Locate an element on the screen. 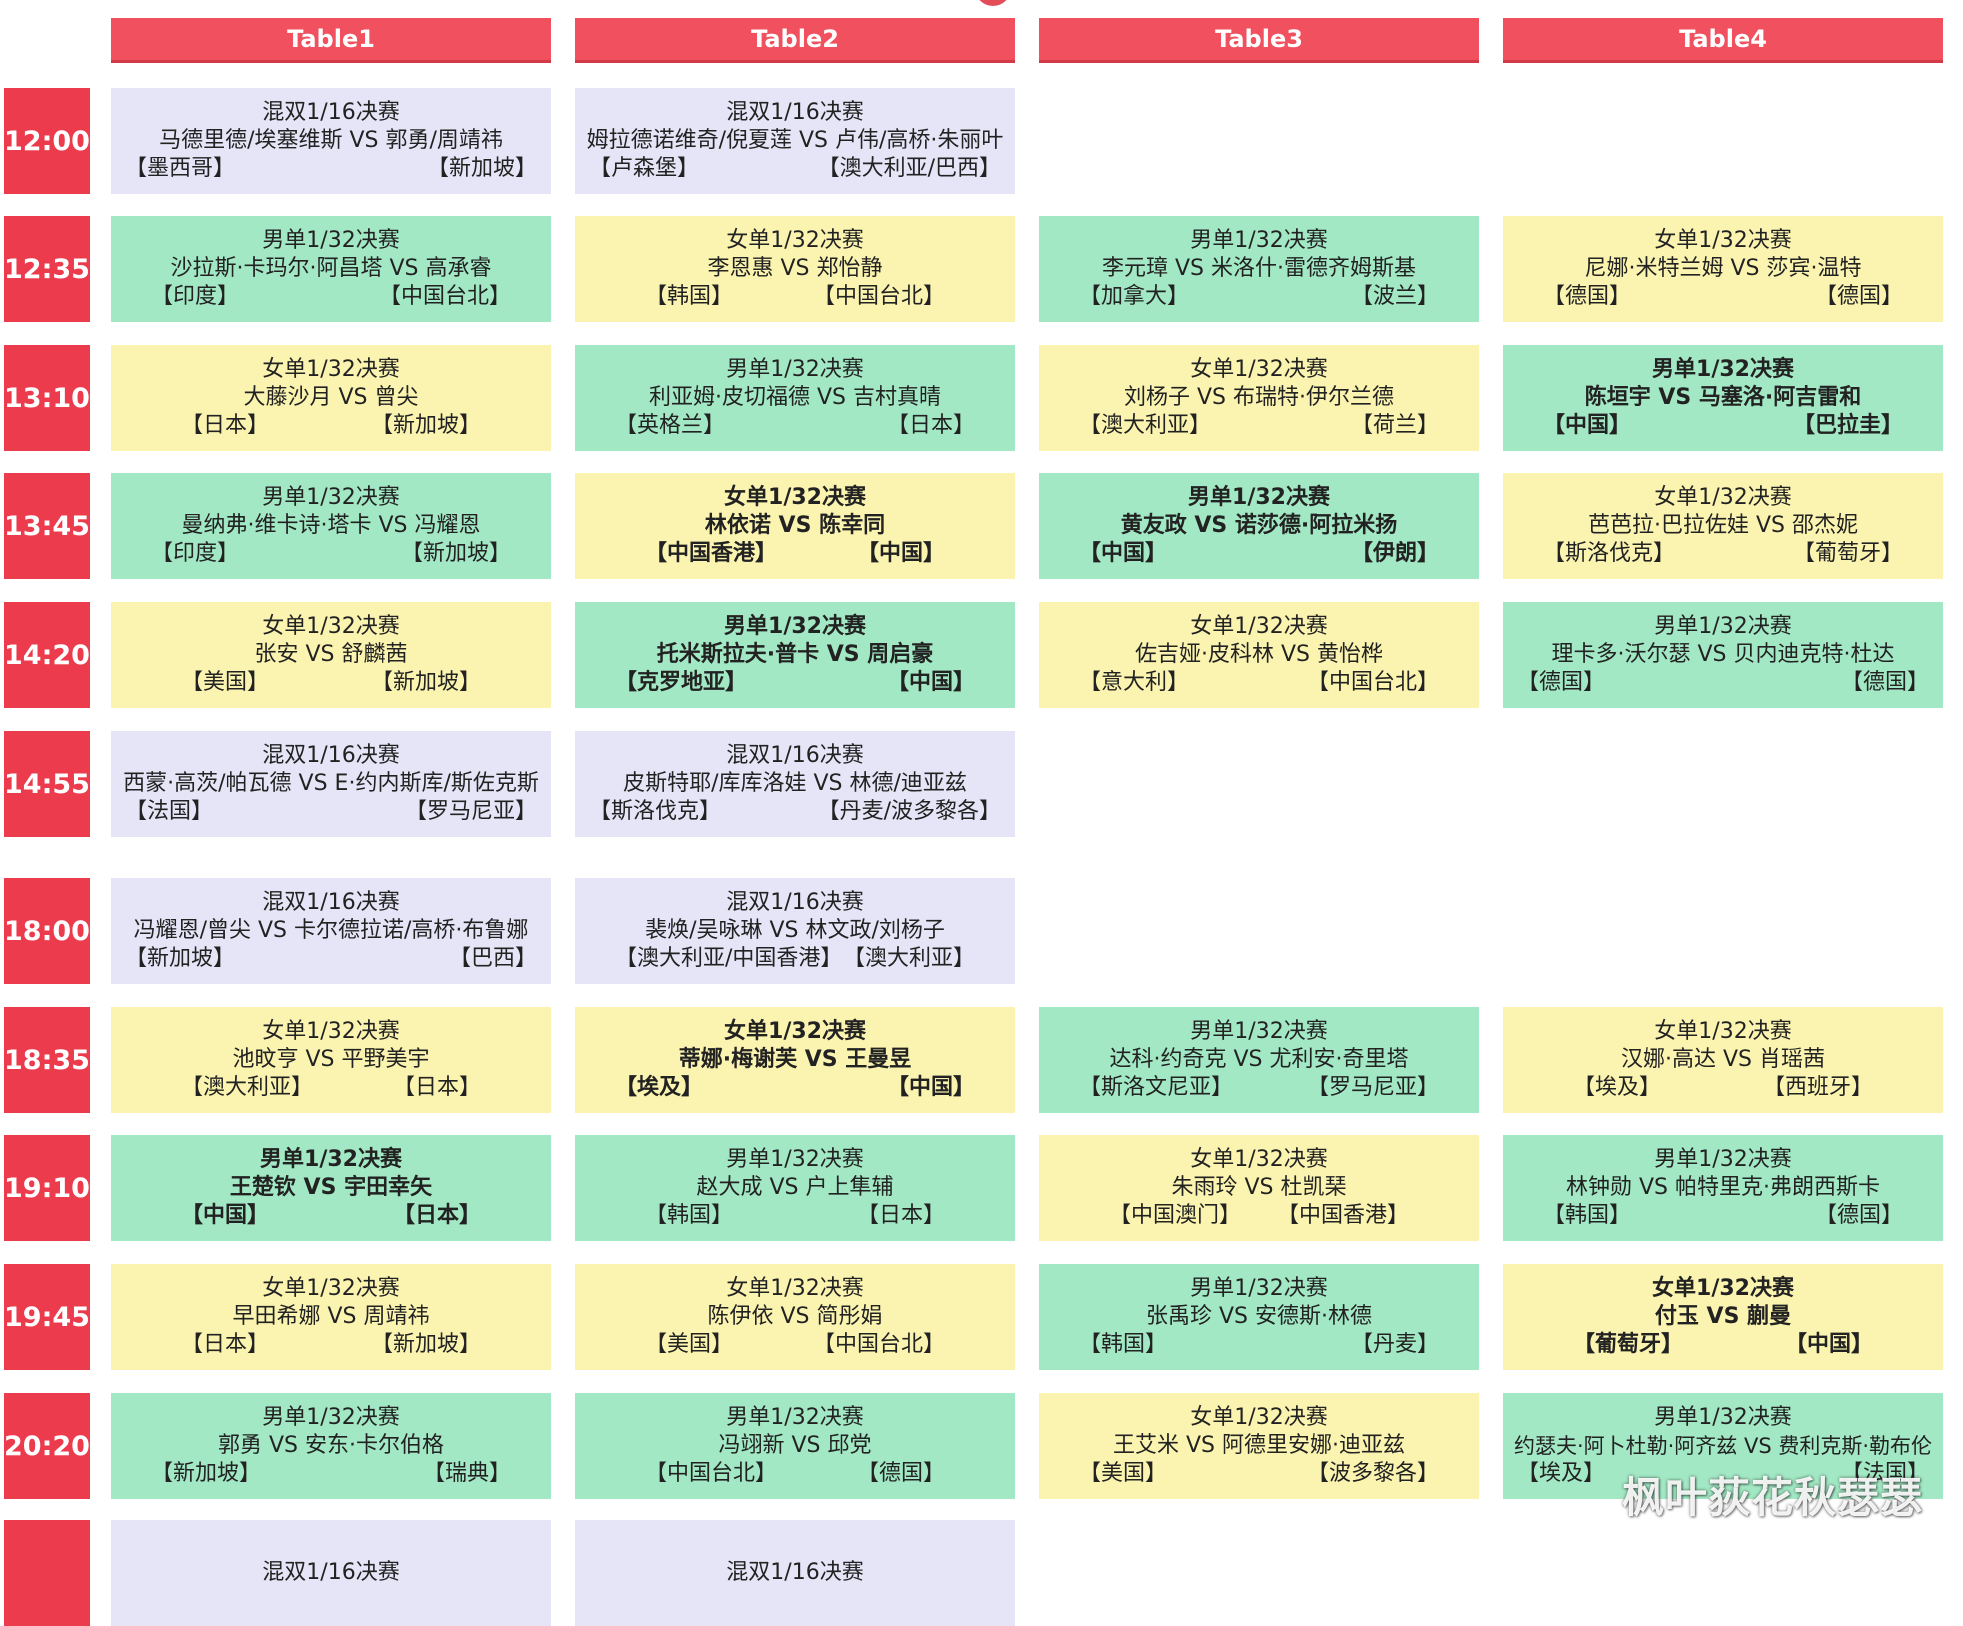 The width and height of the screenshot is (1963, 1626). country-right: 【瑞典】 is located at coordinates (466, 1473).